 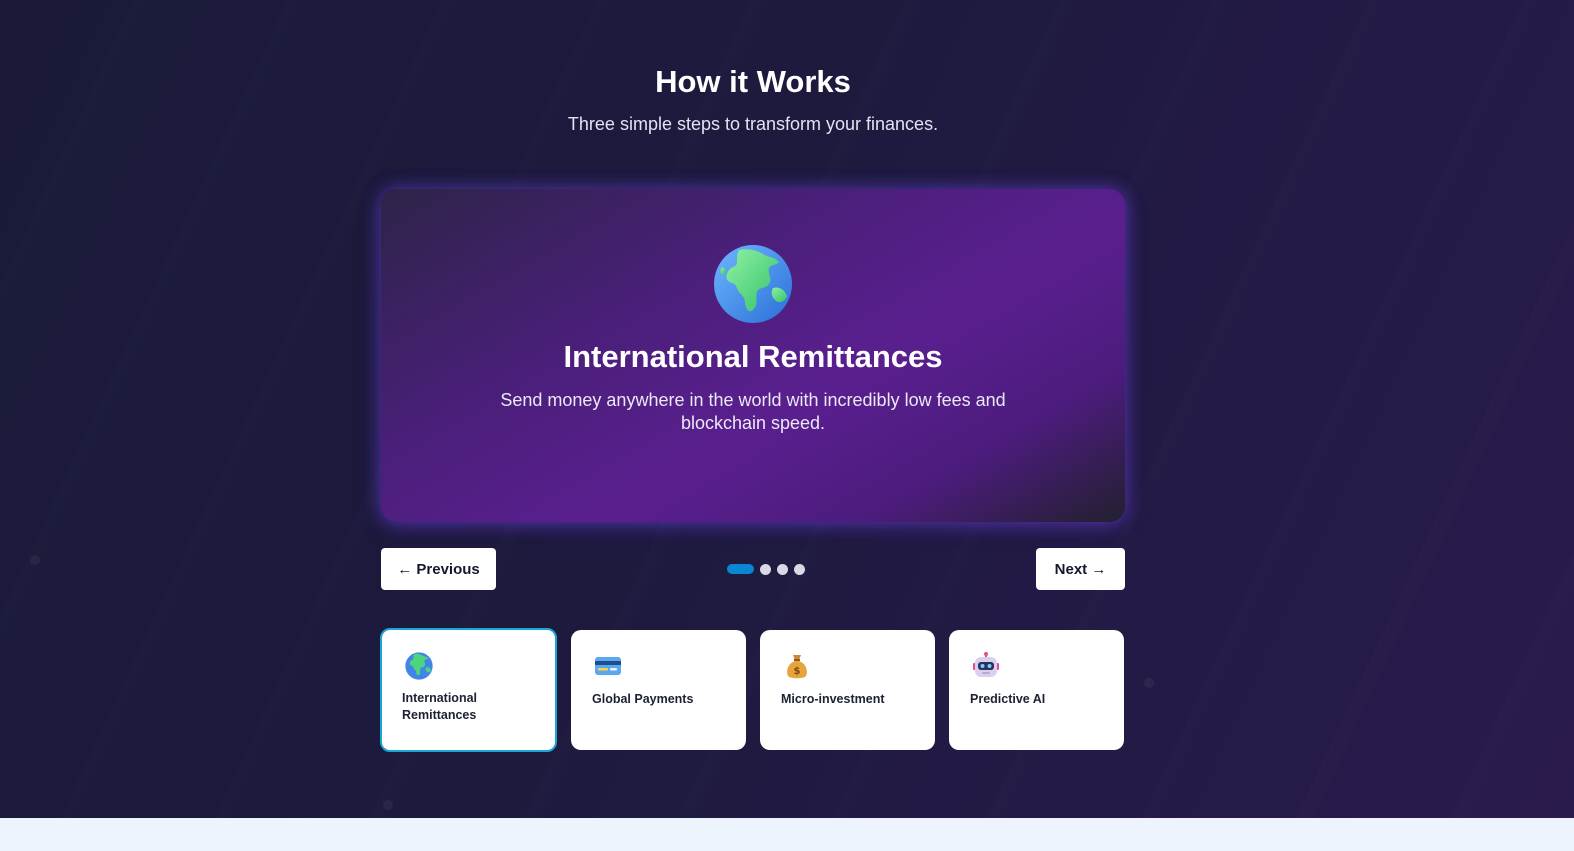 I want to click on feature-label: International Remittances, so click(x=440, y=706).